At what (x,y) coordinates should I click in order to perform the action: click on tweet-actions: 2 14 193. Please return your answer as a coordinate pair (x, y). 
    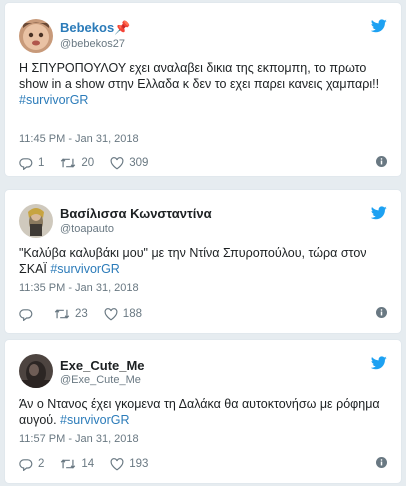
    Looking at the image, I should click on (203, 464).